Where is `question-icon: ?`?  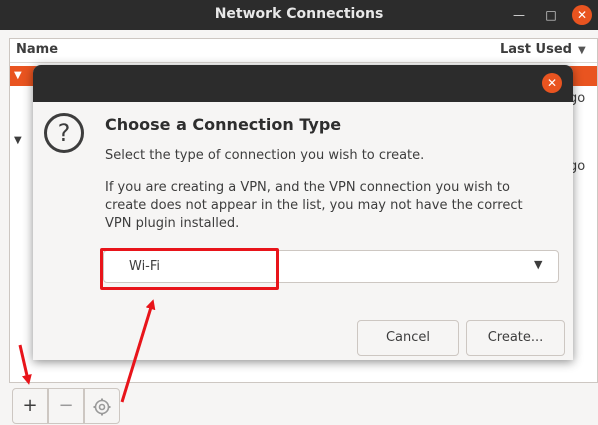 question-icon: ? is located at coordinates (64, 133).